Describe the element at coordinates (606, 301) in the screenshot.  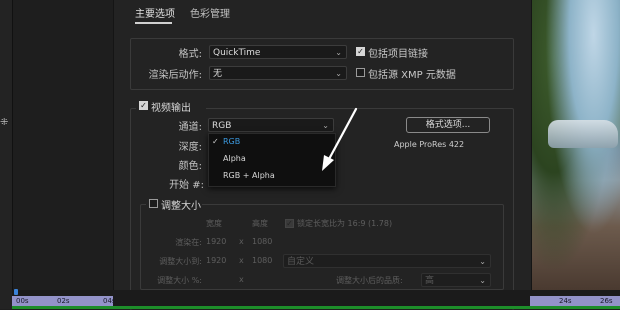
I see `timeline-label: 26s` at that location.